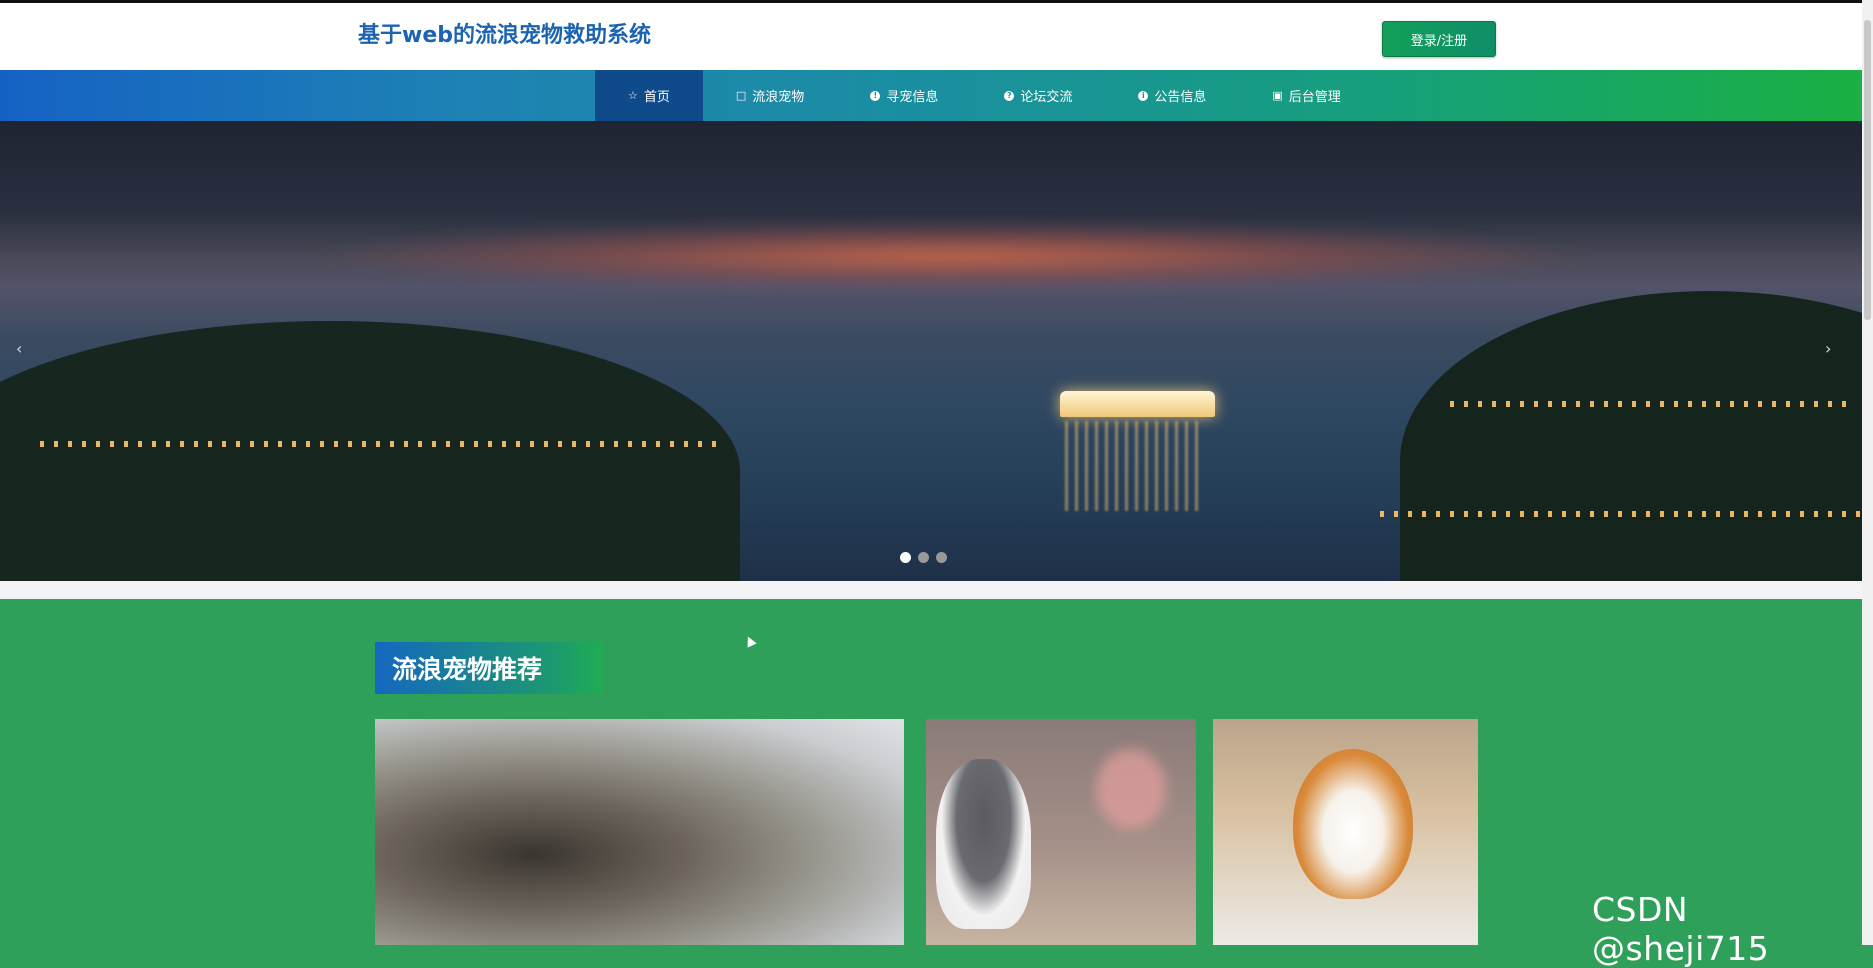 This screenshot has width=1873, height=968. What do you see at coordinates (1131, 789) in the screenshot?
I see `toy-blur` at bounding box center [1131, 789].